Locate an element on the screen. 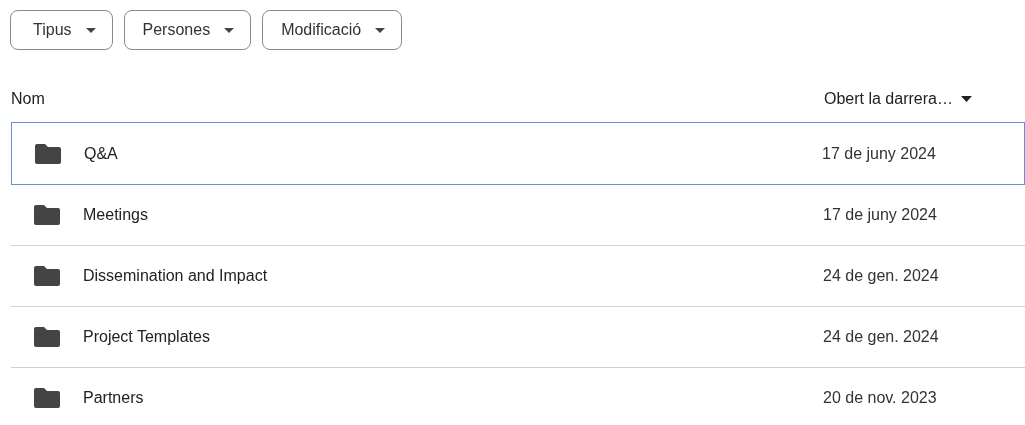 The height and width of the screenshot is (425, 1025). sort-arrow-icon is located at coordinates (966, 98).